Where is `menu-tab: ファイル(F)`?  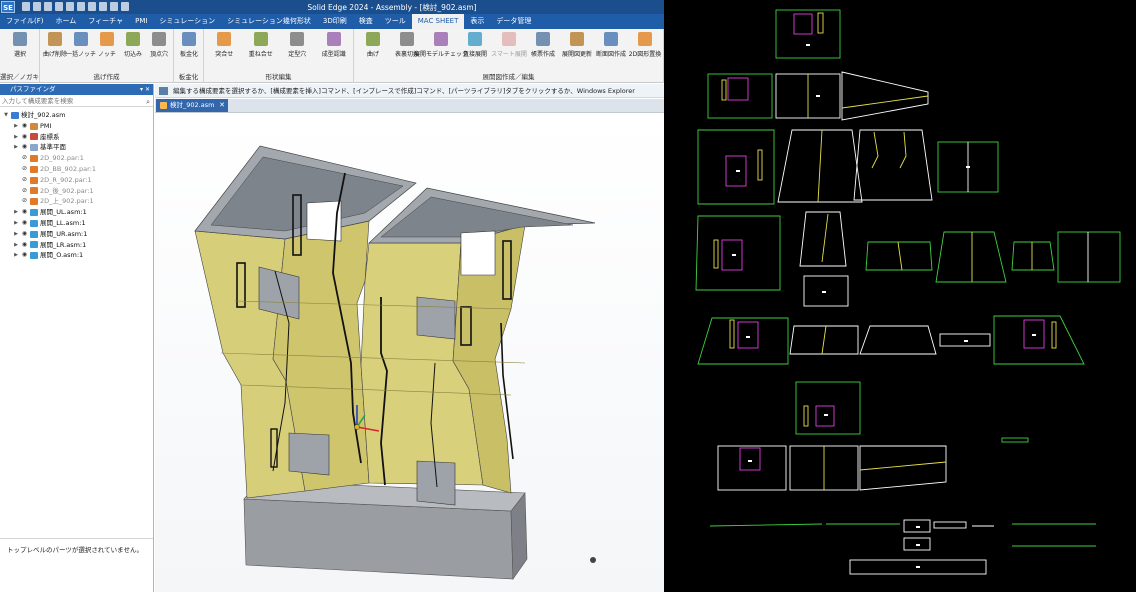 menu-tab: ファイル(F) is located at coordinates (25, 21).